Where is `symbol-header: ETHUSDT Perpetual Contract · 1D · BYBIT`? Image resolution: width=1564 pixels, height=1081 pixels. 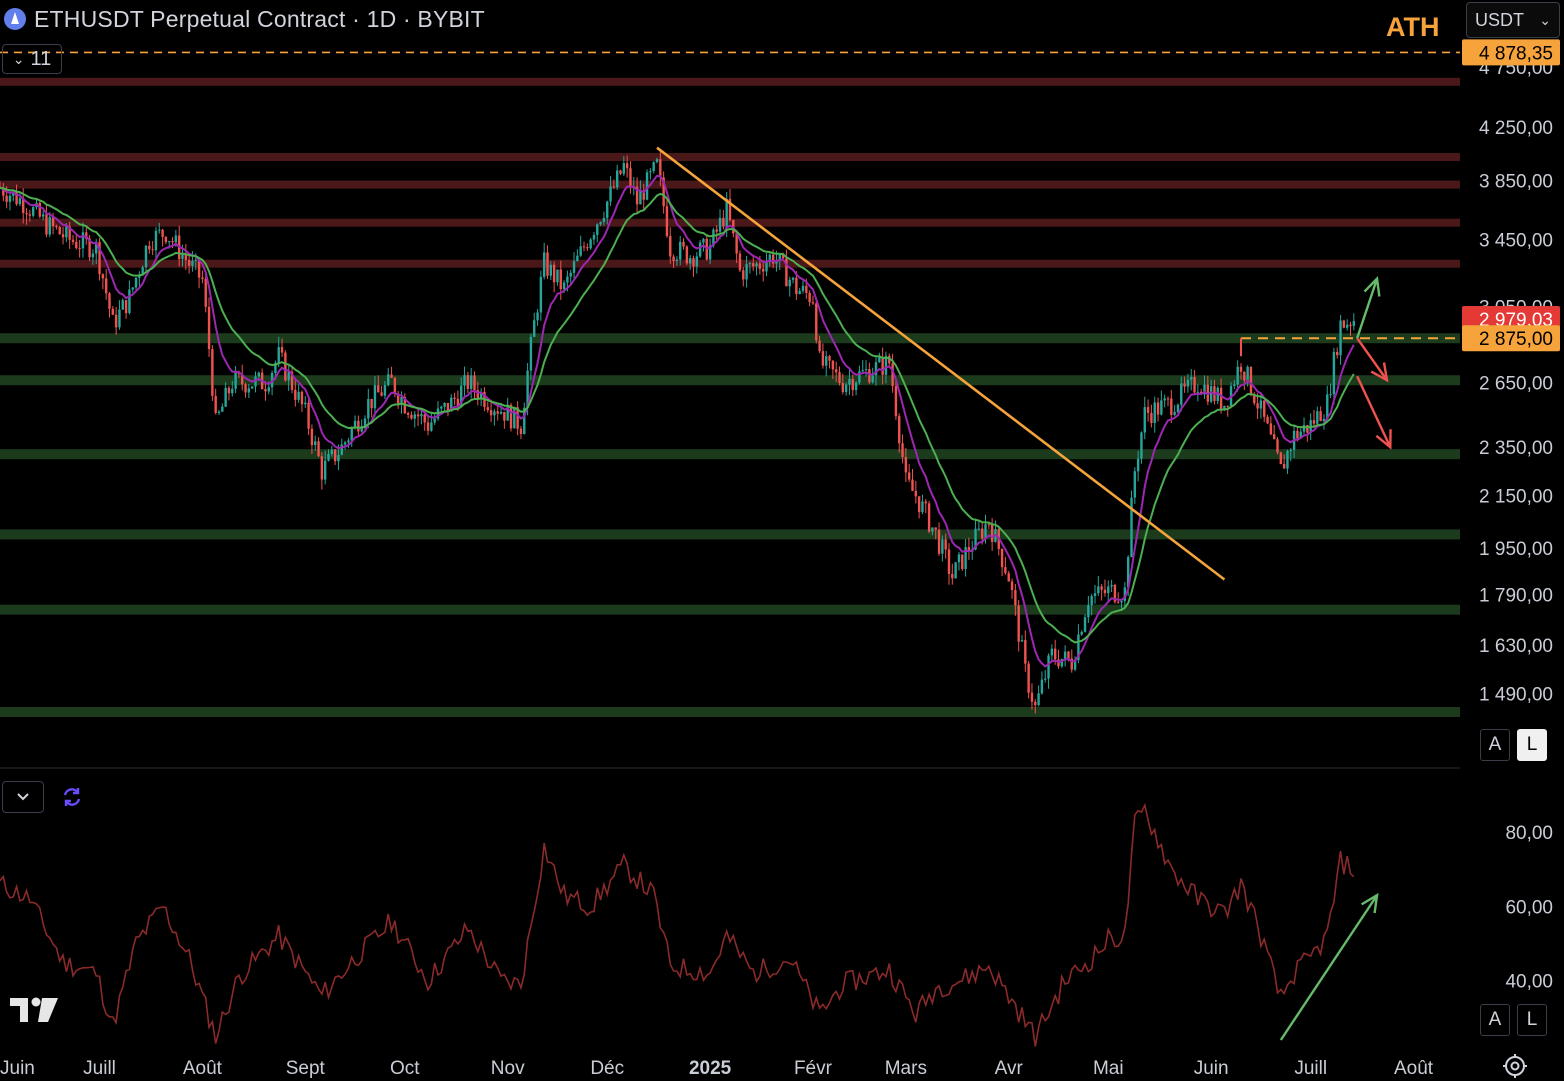 symbol-header: ETHUSDT Perpetual Contract · 1D · BYBIT is located at coordinates (244, 19).